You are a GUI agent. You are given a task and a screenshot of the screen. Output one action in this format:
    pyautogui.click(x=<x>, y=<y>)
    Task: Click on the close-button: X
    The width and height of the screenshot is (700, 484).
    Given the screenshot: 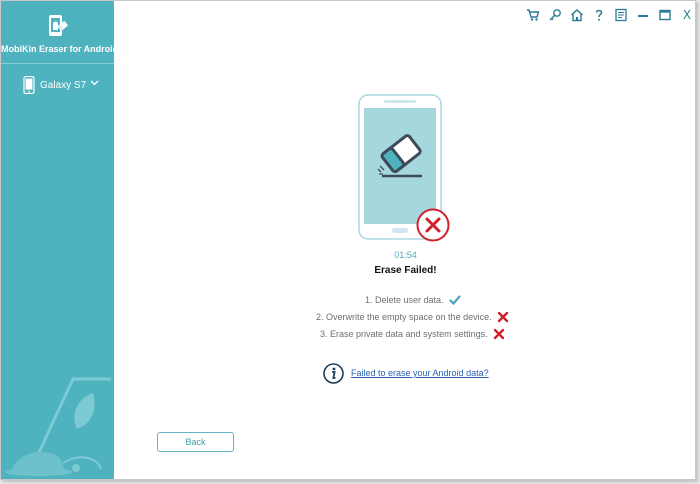 What is the action you would take?
    pyautogui.click(x=687, y=15)
    